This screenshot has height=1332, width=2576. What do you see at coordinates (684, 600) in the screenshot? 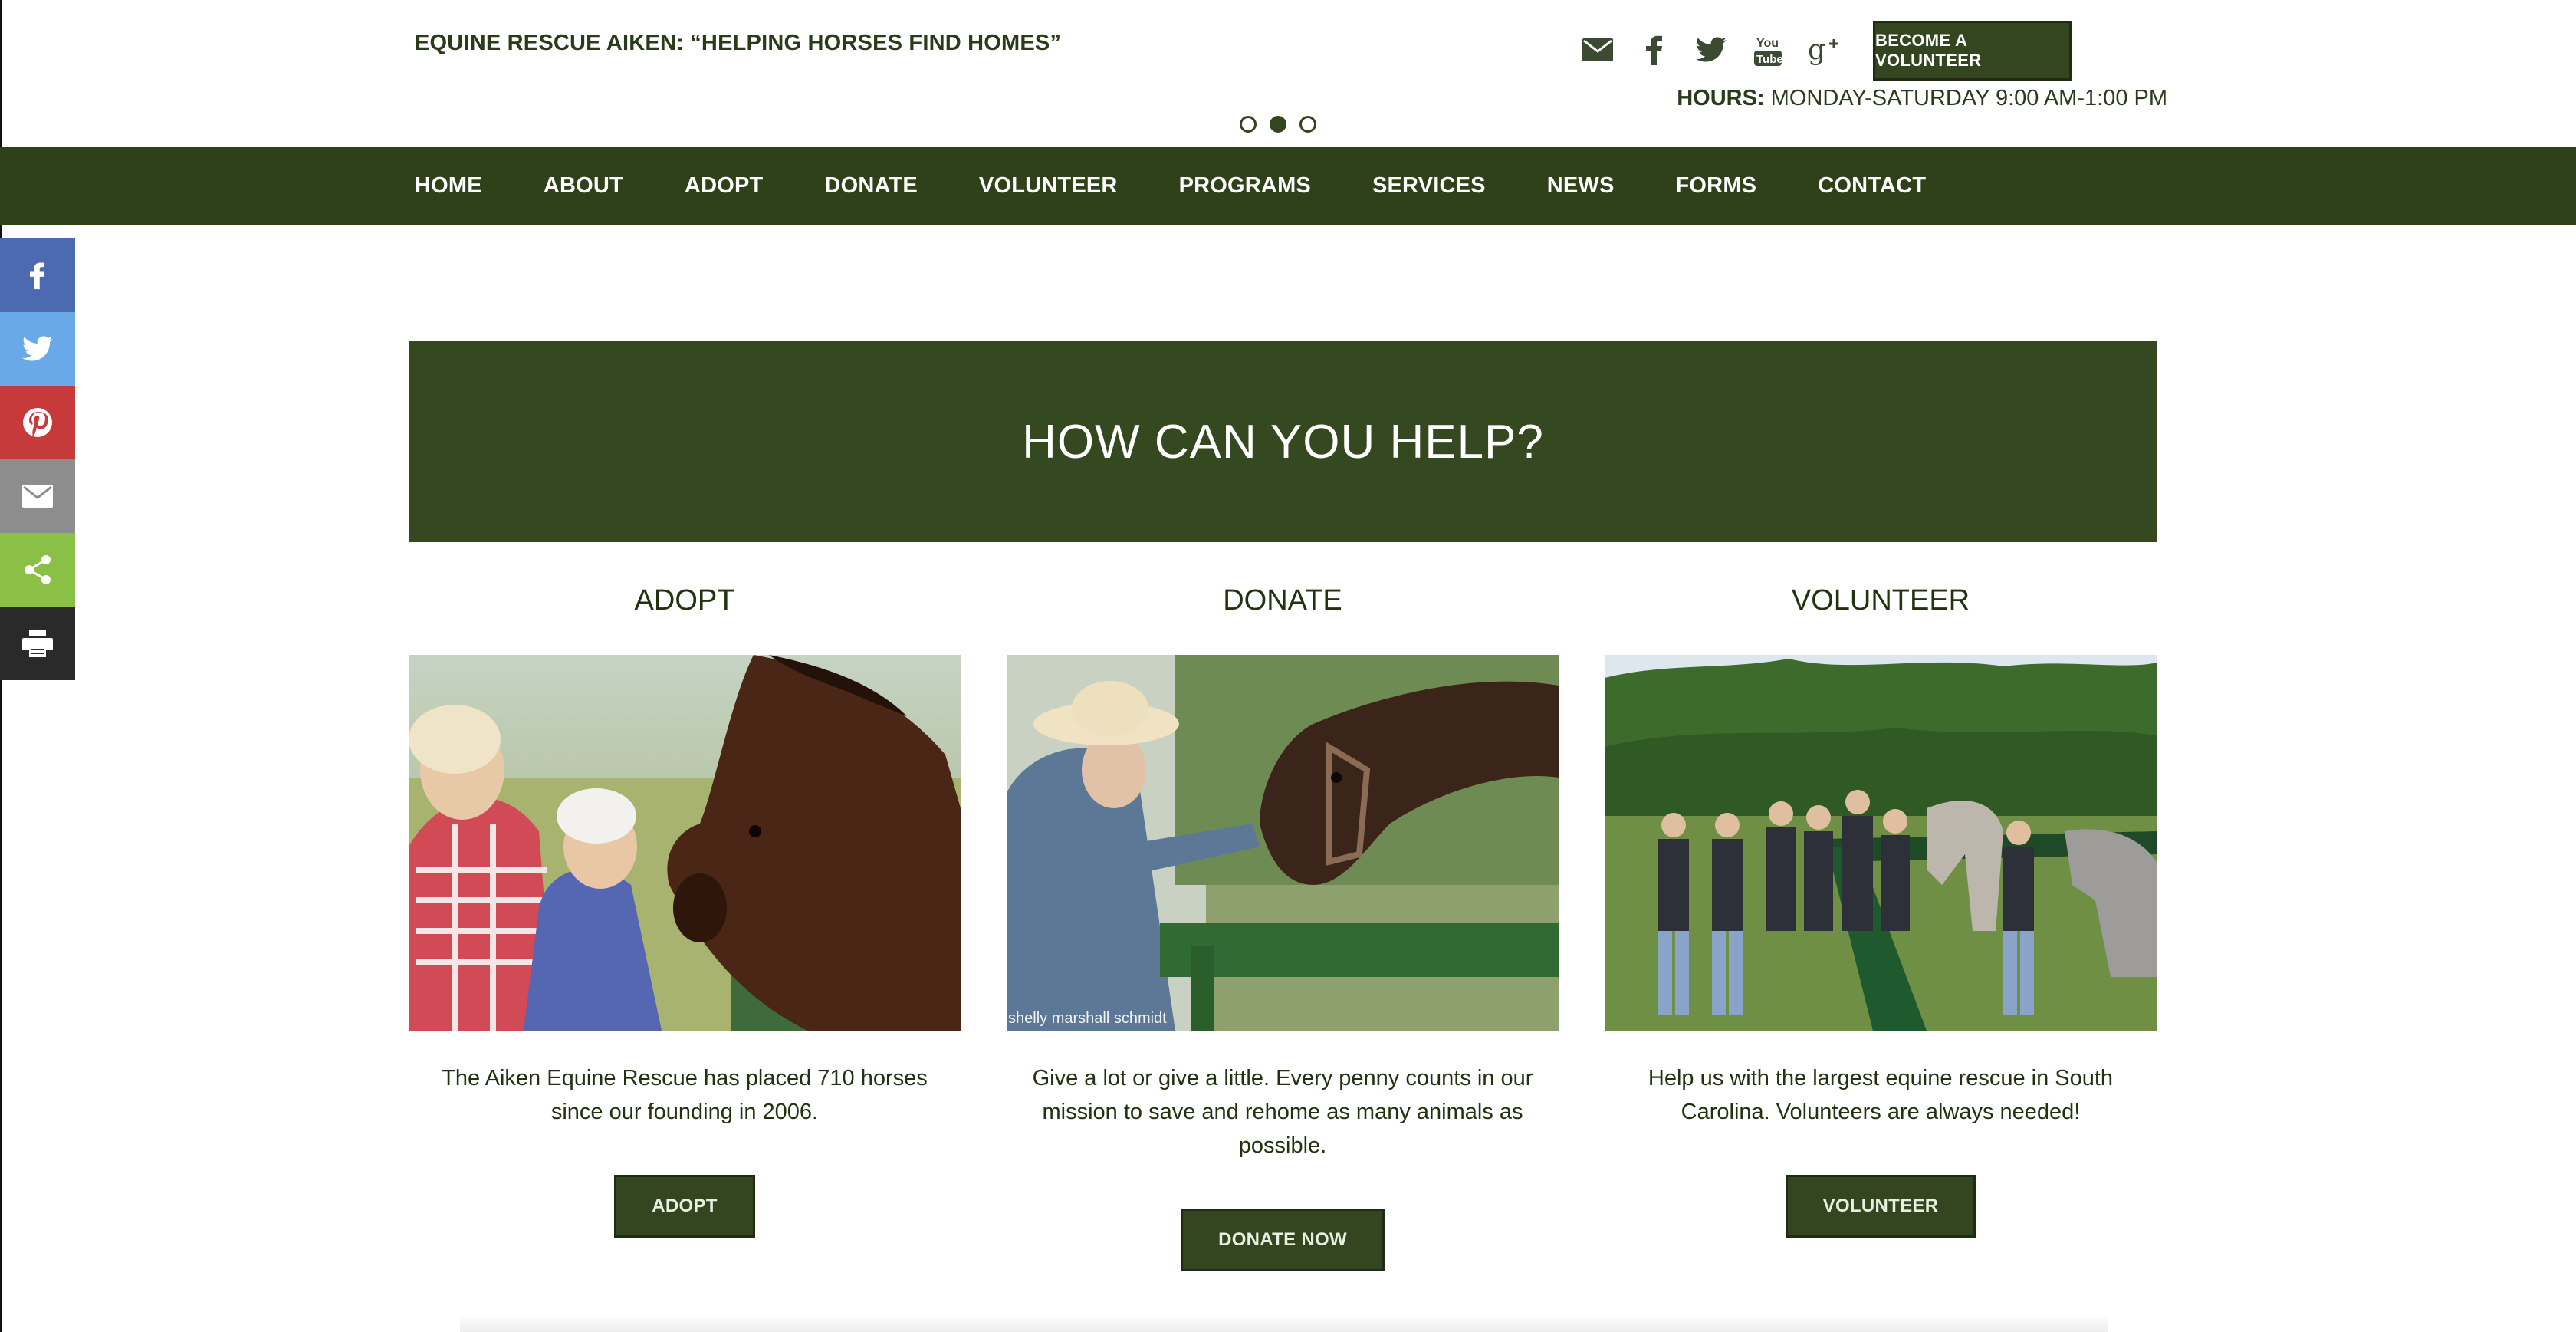
I see `adopt-heading: ADOPT` at bounding box center [684, 600].